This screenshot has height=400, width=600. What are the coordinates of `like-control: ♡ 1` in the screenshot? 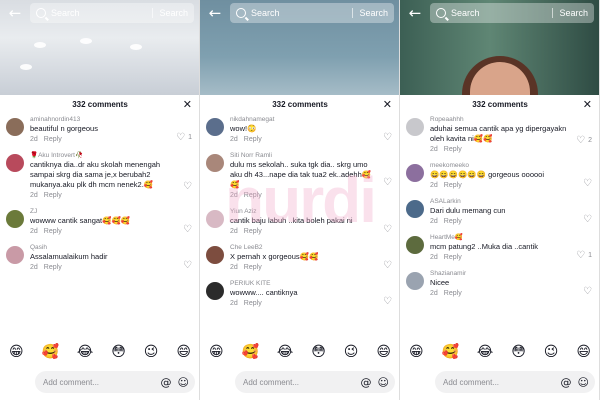 It's located at (584, 255).